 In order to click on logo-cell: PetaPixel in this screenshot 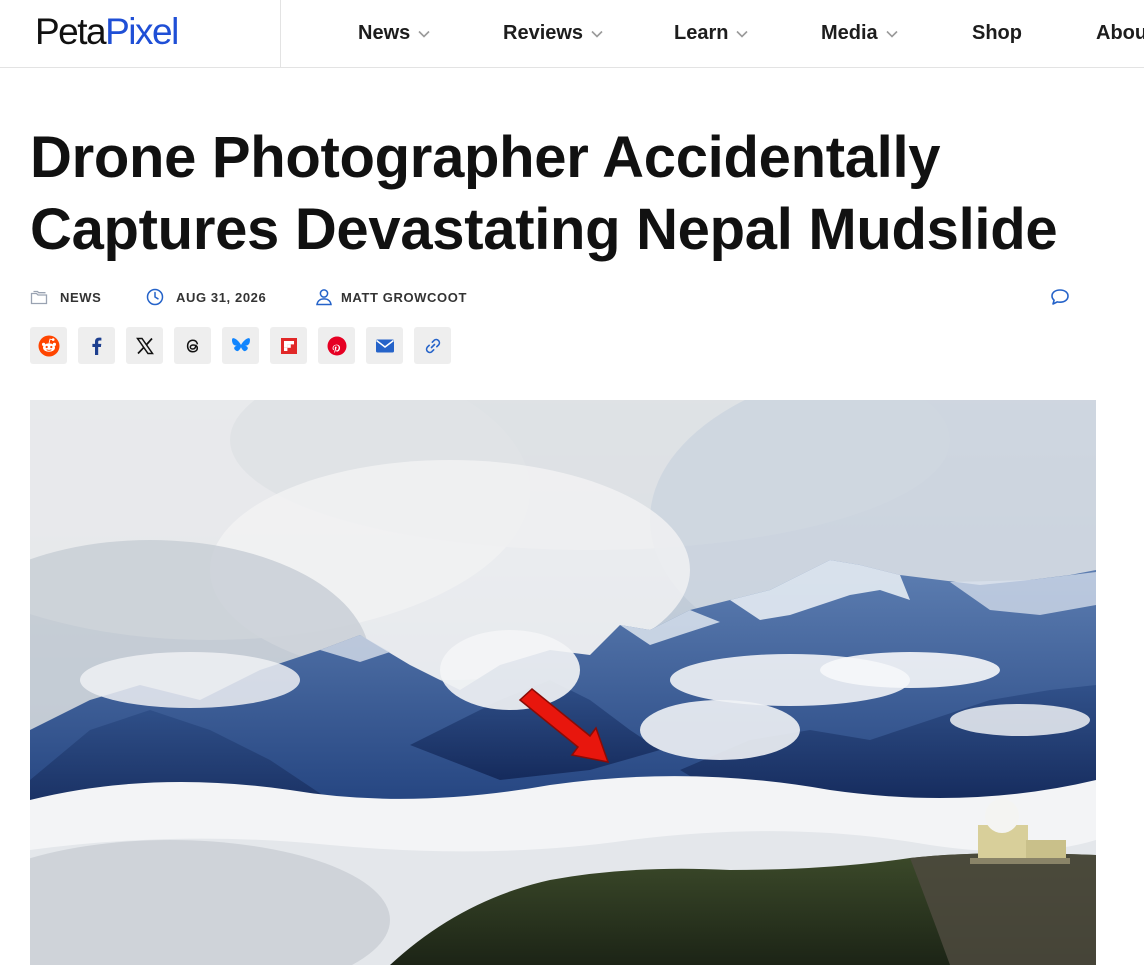, I will do `click(140, 33)`.